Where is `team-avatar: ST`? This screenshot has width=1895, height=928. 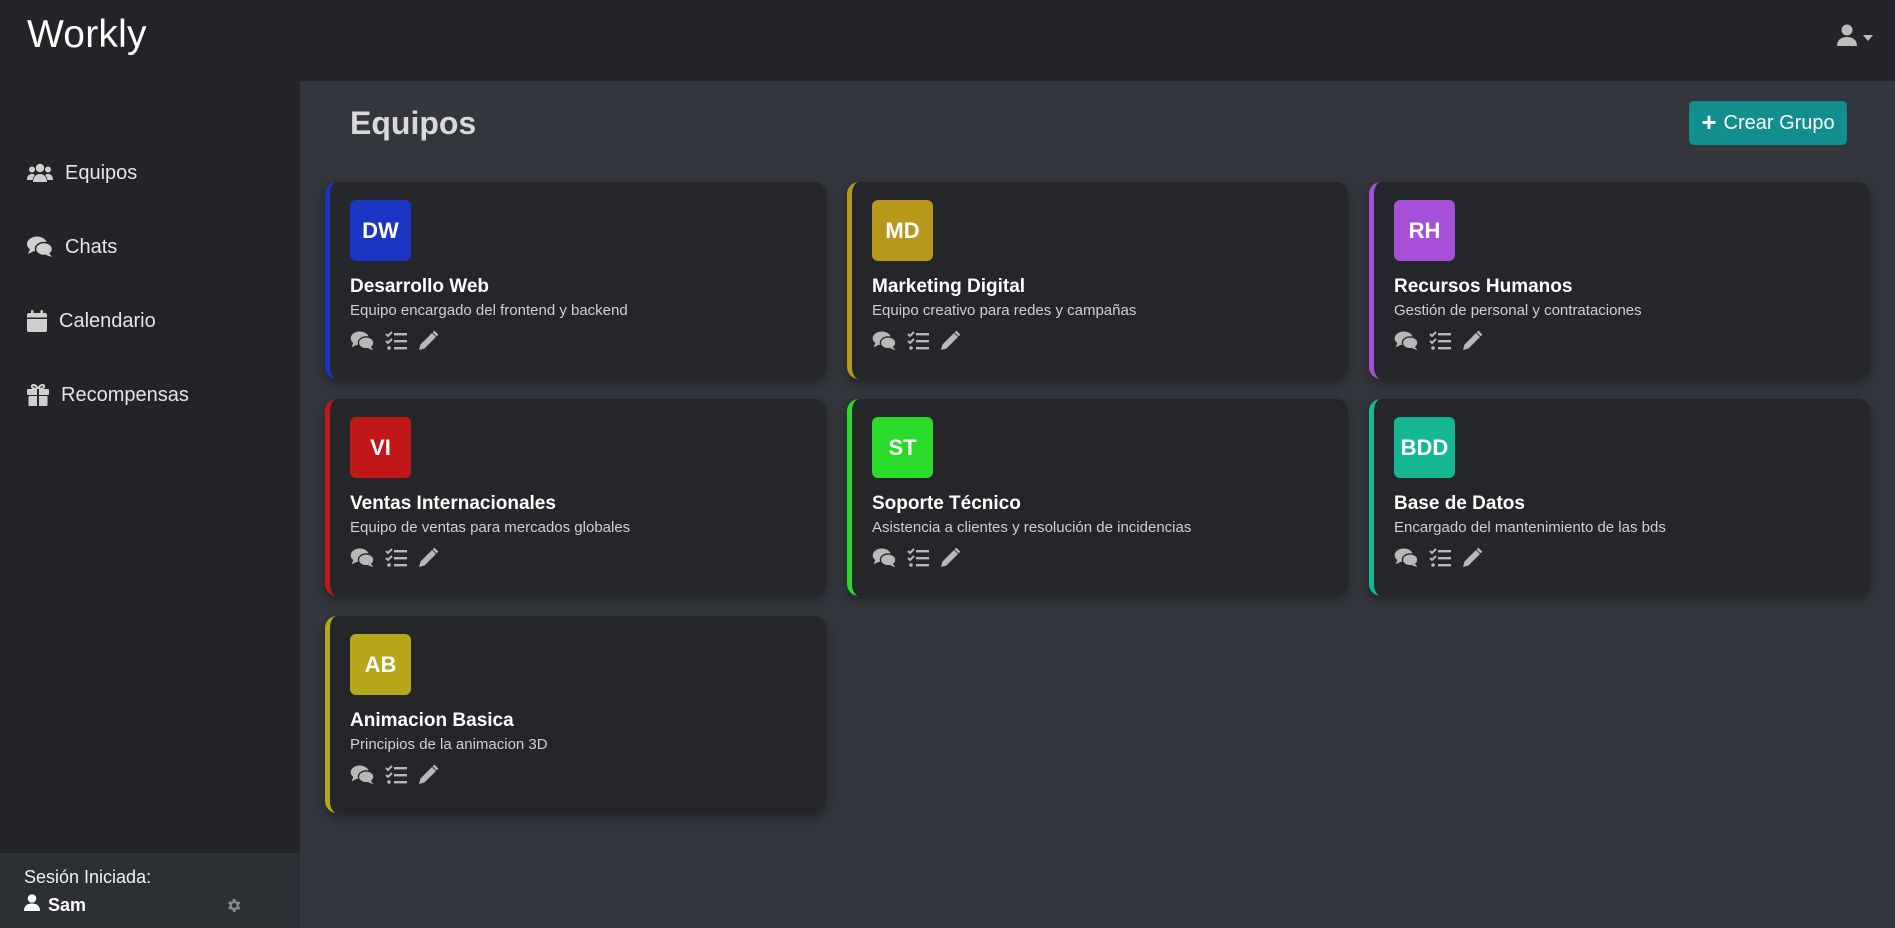
team-avatar: ST is located at coordinates (902, 447).